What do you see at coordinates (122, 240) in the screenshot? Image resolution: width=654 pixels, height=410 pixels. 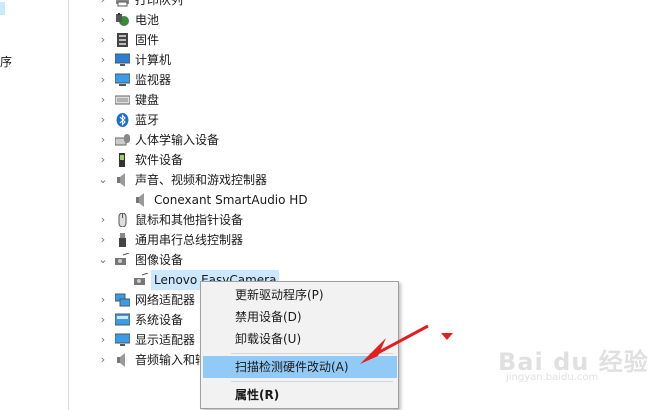 I see `usb-icon` at bounding box center [122, 240].